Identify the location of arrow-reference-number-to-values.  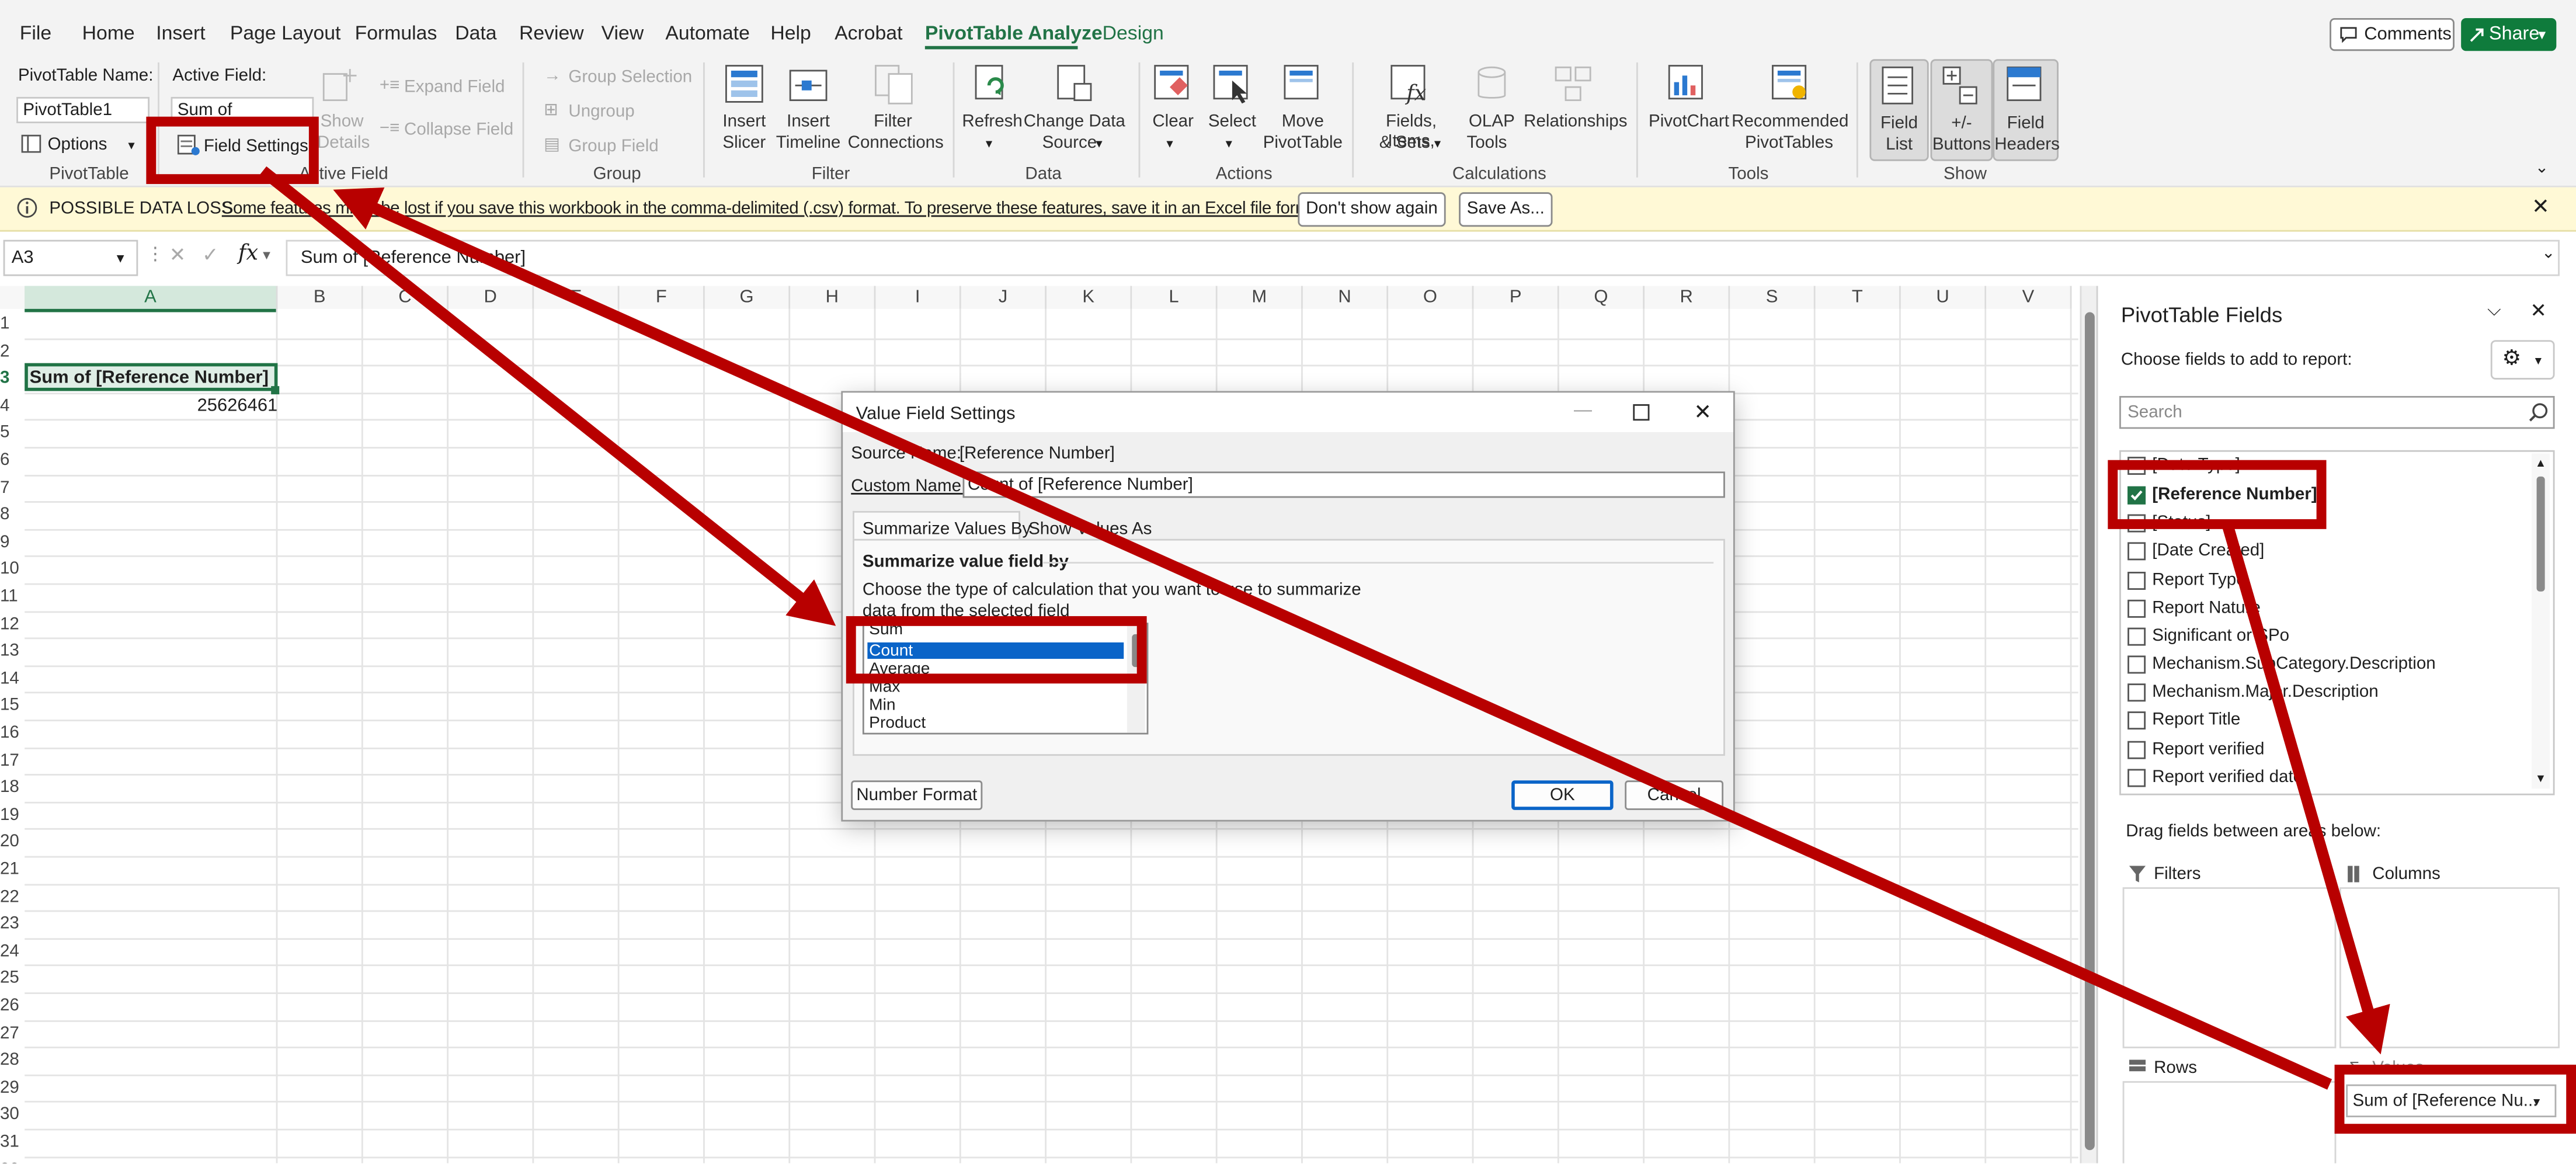
(2306, 789).